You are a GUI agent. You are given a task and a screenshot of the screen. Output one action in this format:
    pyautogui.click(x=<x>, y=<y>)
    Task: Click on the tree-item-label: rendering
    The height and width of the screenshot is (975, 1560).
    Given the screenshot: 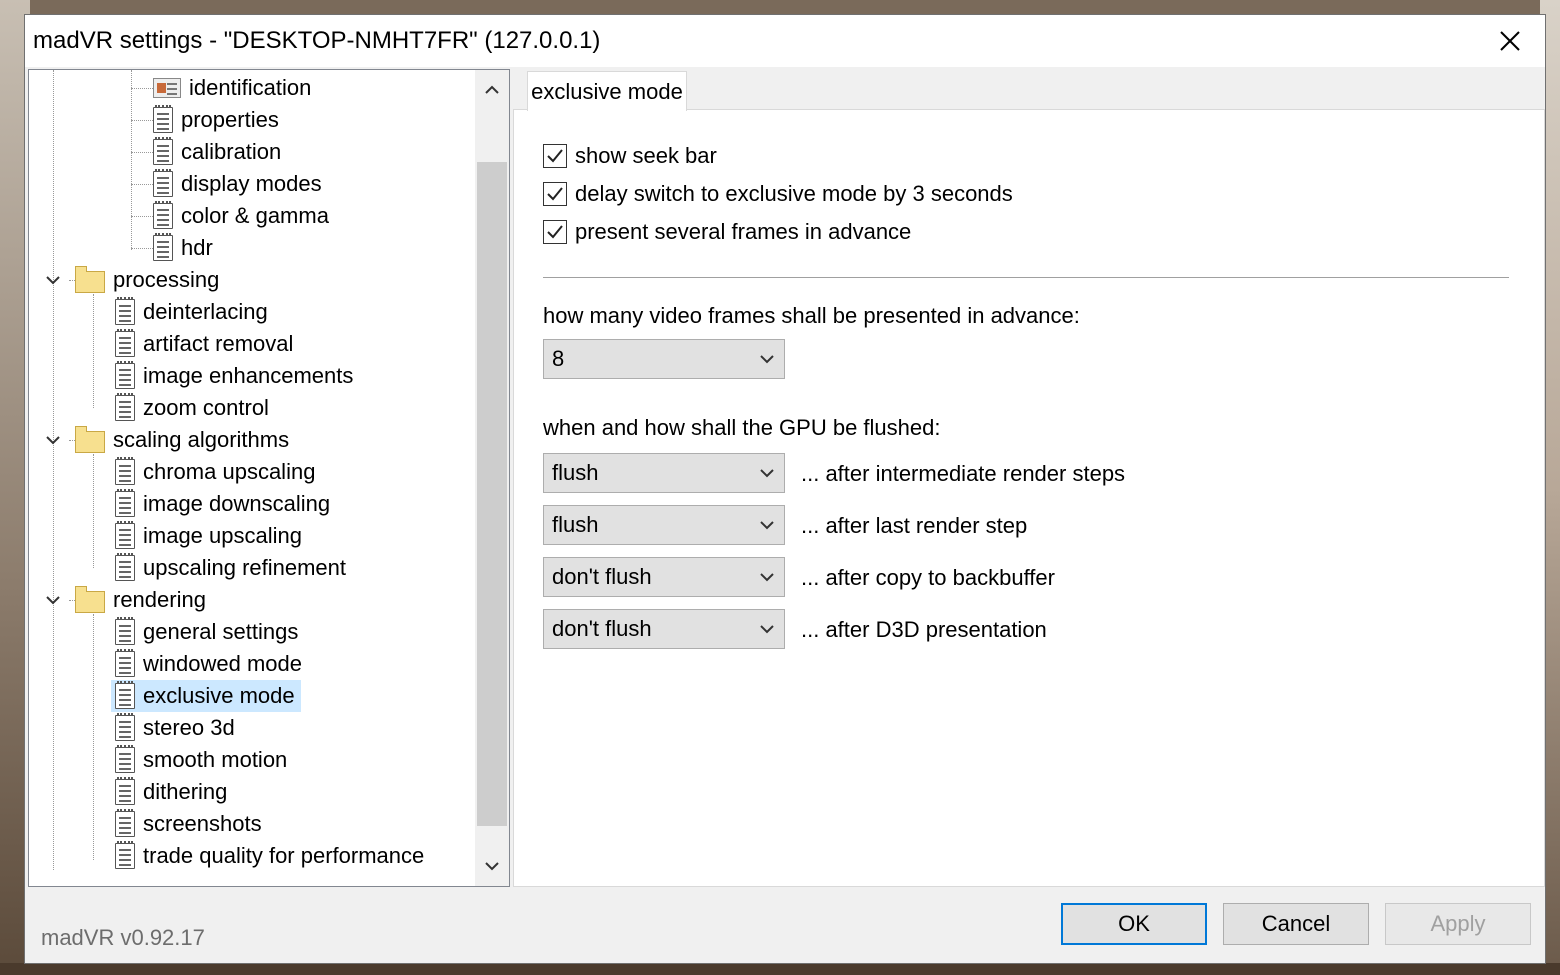 What is the action you would take?
    pyautogui.click(x=159, y=599)
    